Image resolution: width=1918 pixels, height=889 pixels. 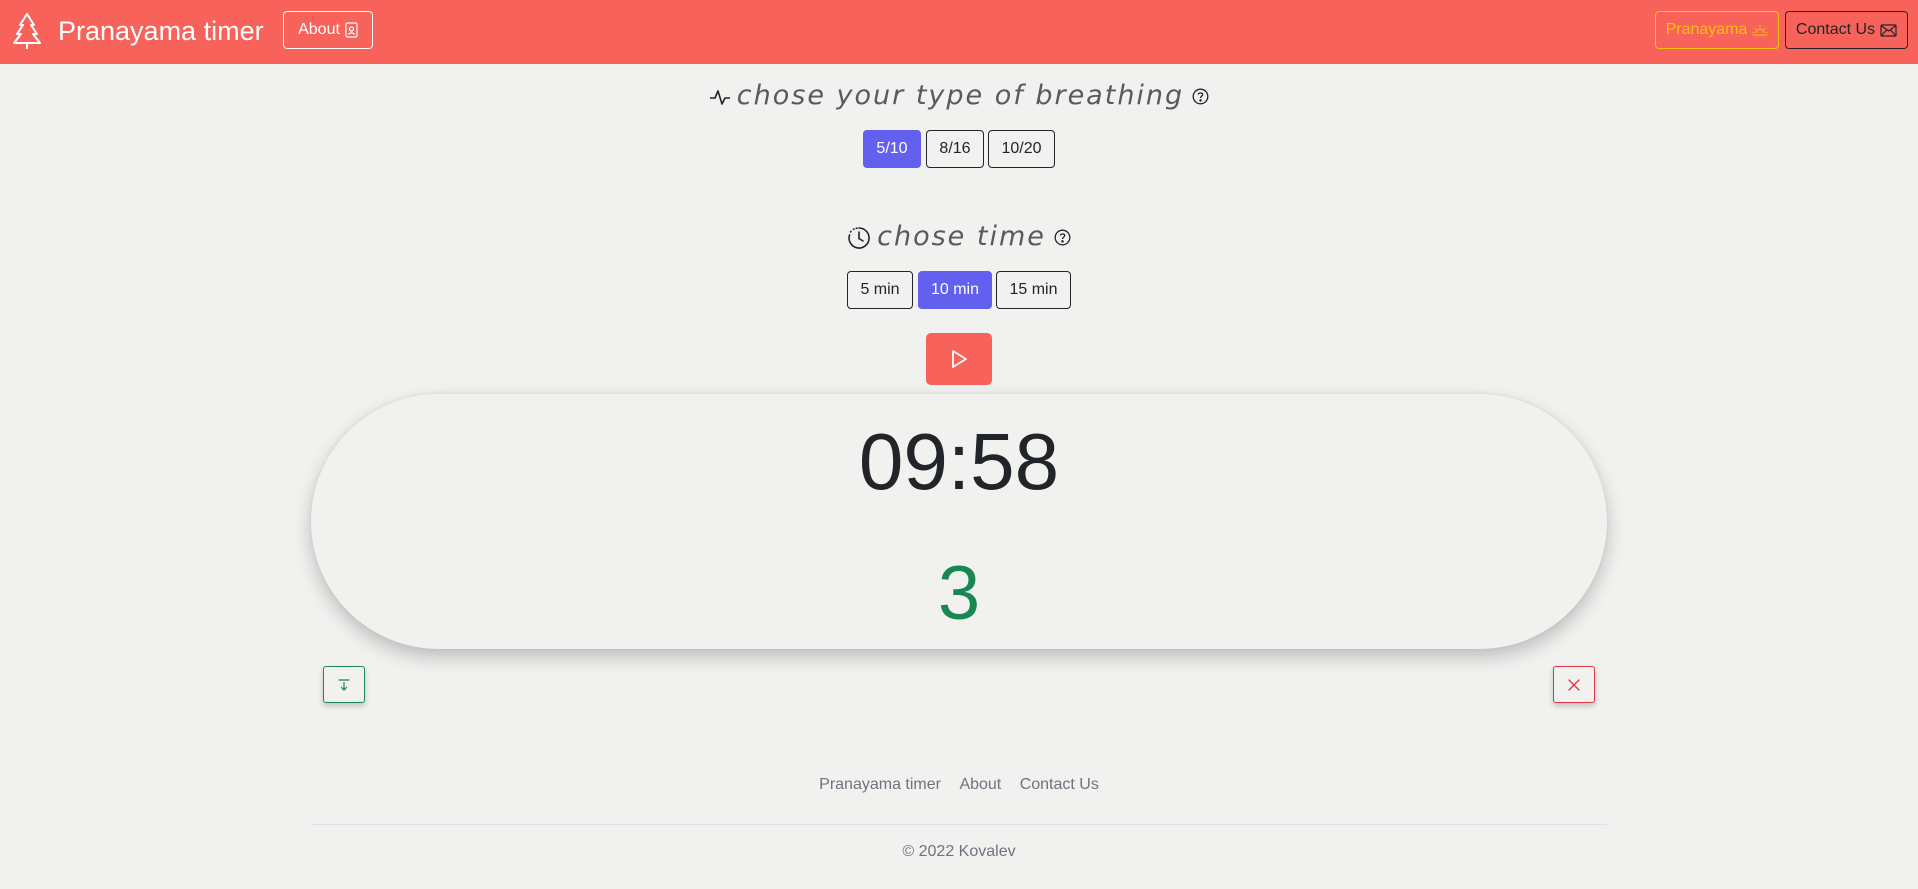 What do you see at coordinates (27, 31) in the screenshot?
I see `tree-icon` at bounding box center [27, 31].